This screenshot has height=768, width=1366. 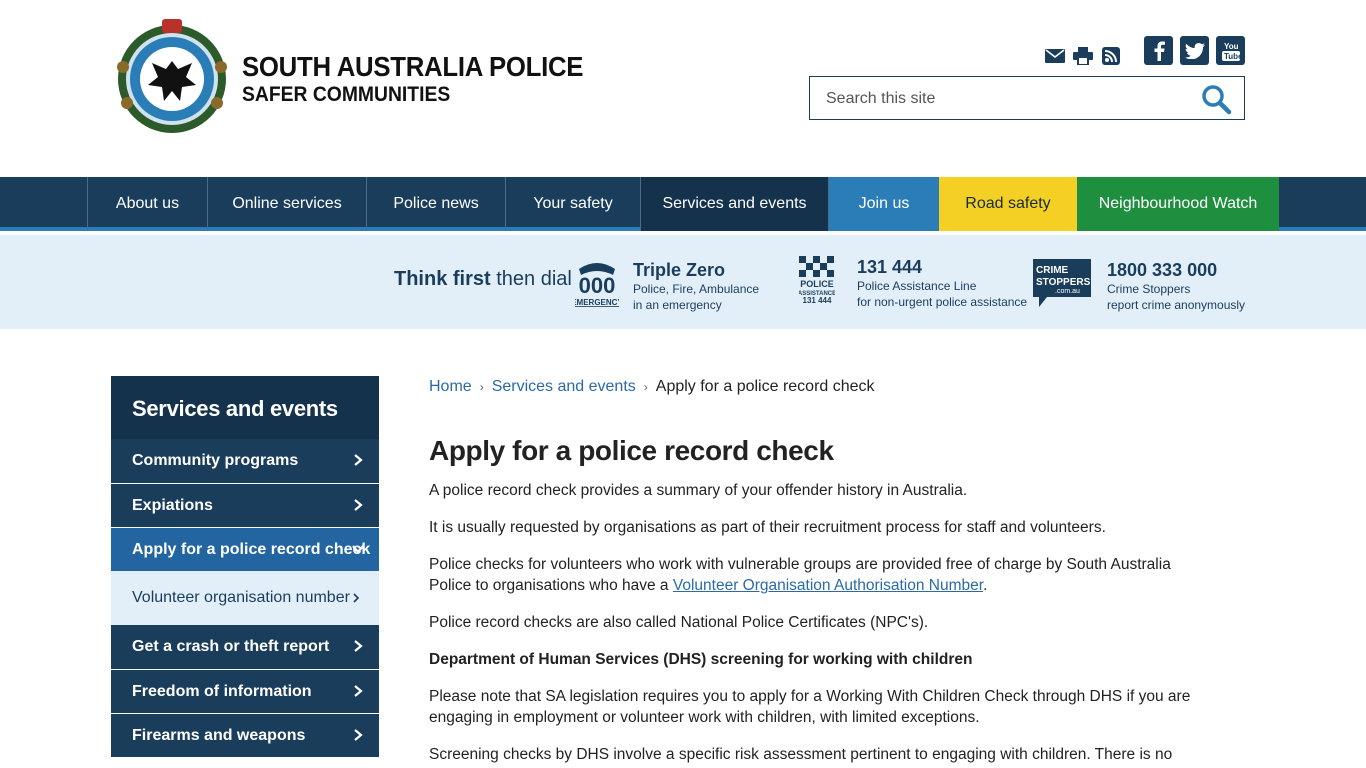 I want to click on sidebar-item-firearms-and-weapons: Firearms and weapons, so click(x=245, y=735).